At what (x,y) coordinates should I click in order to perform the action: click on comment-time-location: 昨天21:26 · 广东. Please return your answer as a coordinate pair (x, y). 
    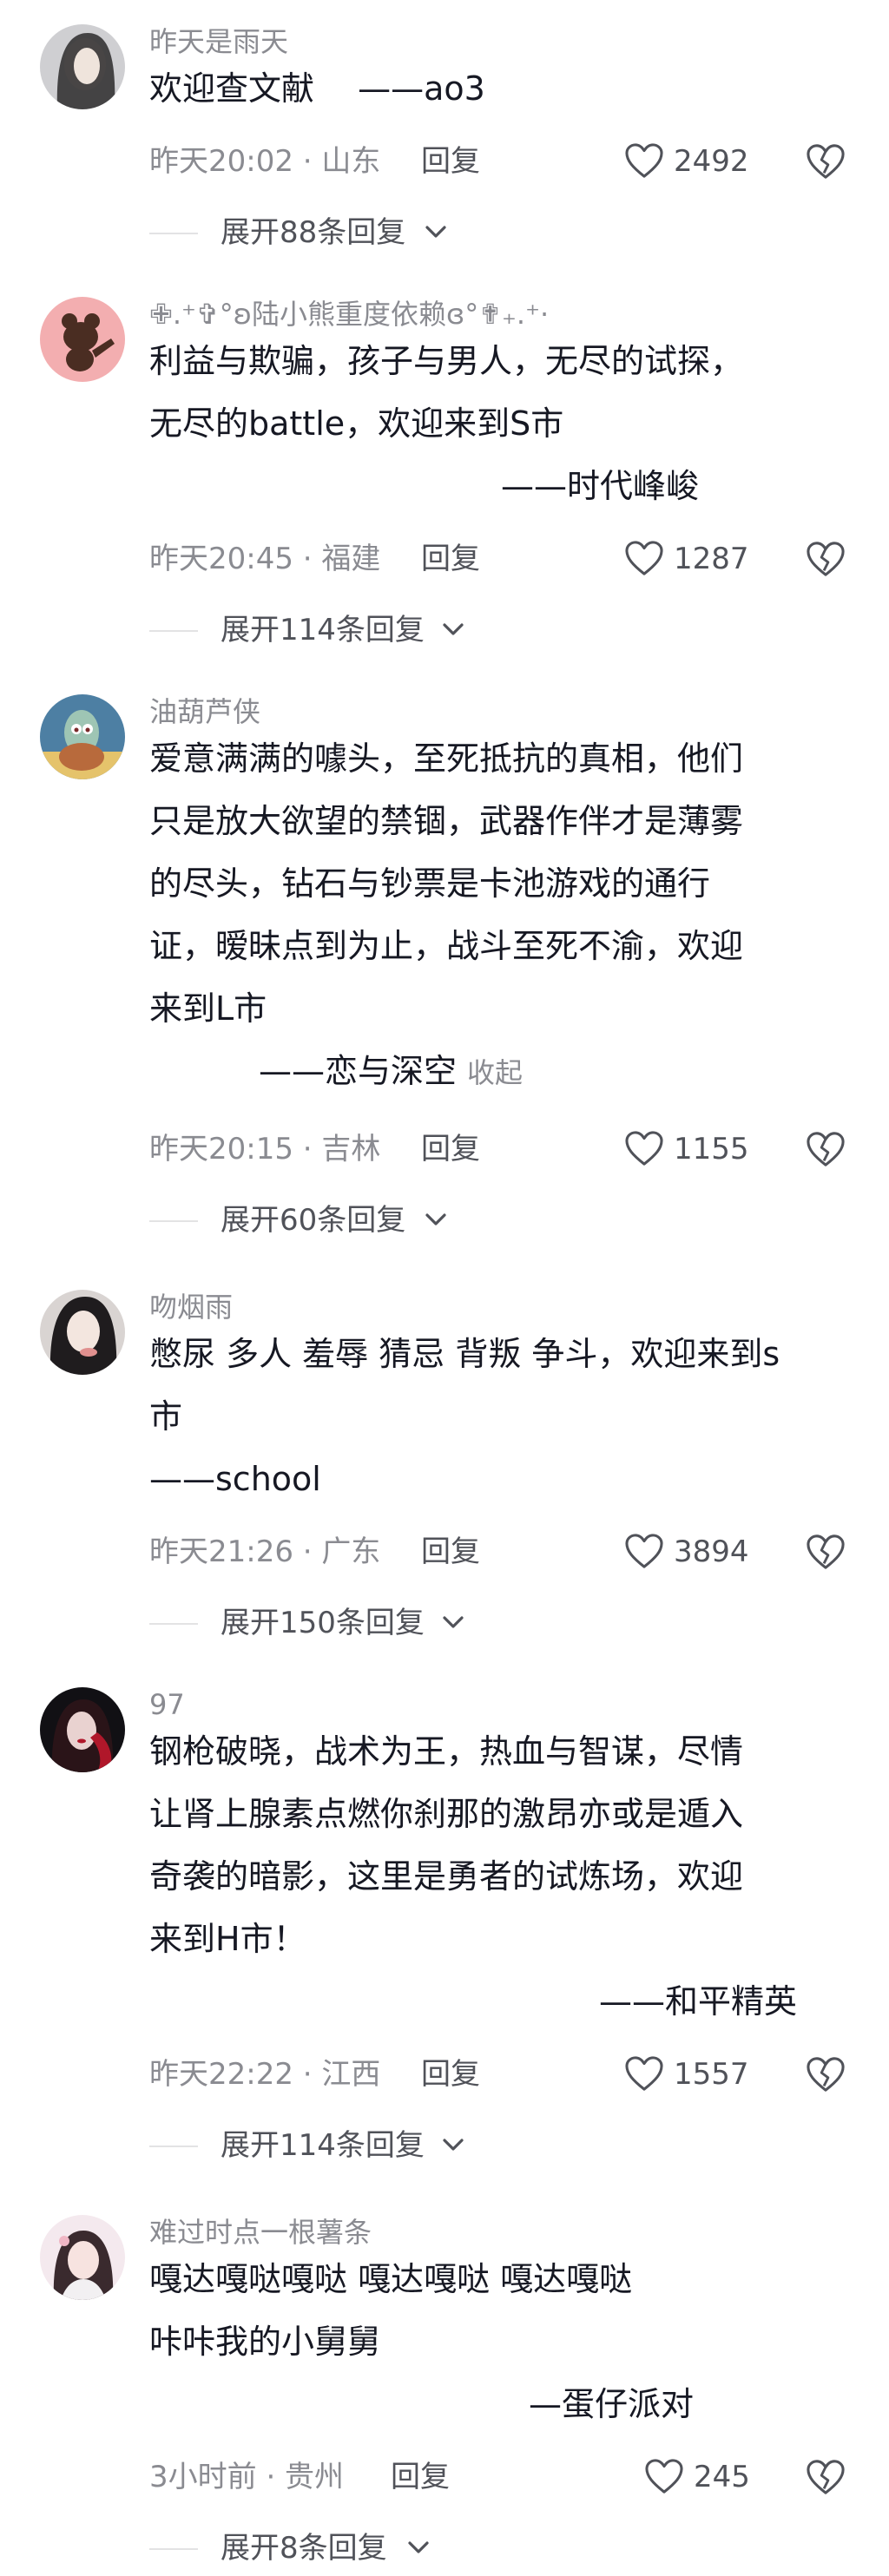
    Looking at the image, I should click on (265, 1551).